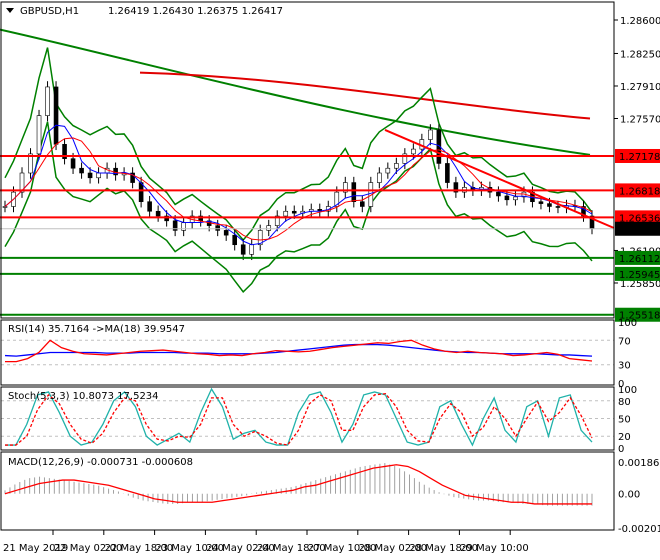  Describe the element at coordinates (499, 179) in the screenshot. I see `trendline` at that location.